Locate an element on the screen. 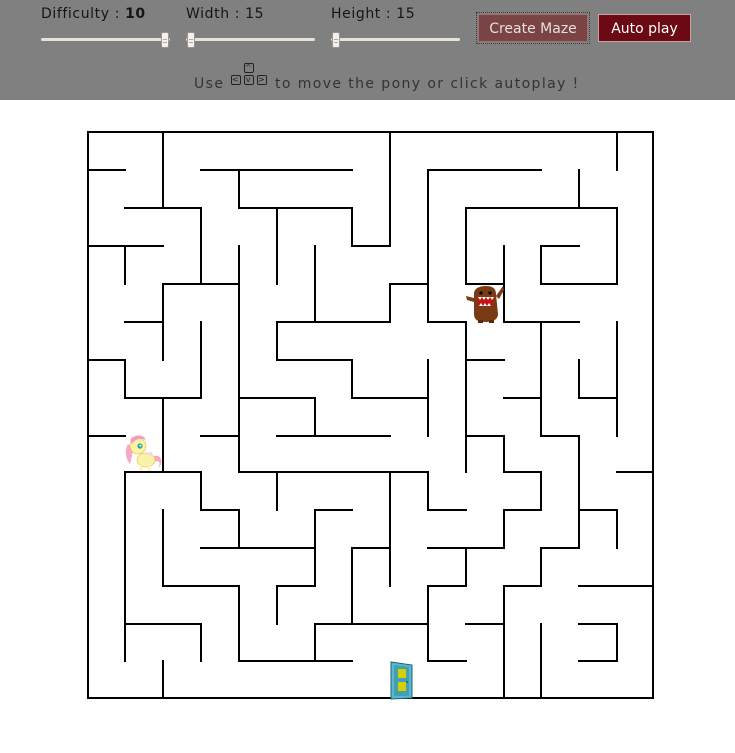 The width and height of the screenshot is (735, 753). exit-door-icon is located at coordinates (401, 680).